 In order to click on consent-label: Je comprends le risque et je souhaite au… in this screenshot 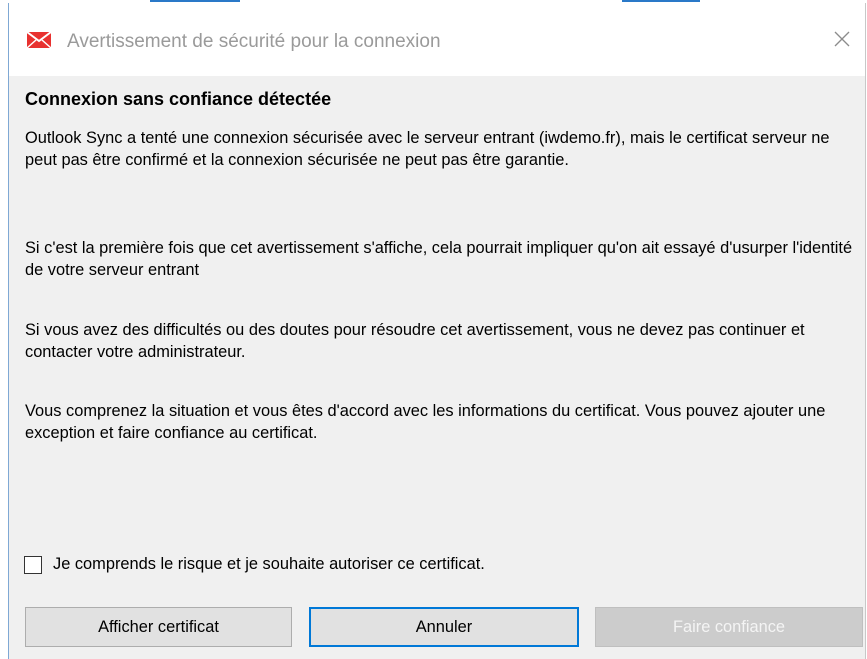, I will do `click(269, 564)`.